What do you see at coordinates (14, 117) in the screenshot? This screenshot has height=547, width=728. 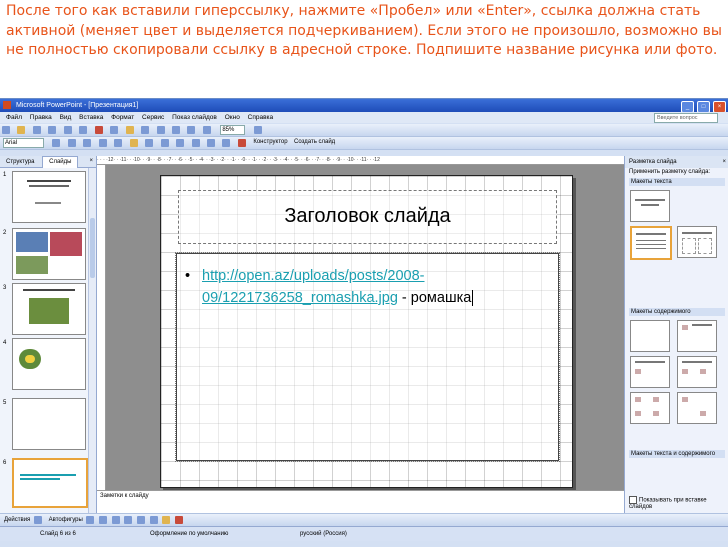 I see `menu-file: Файл` at bounding box center [14, 117].